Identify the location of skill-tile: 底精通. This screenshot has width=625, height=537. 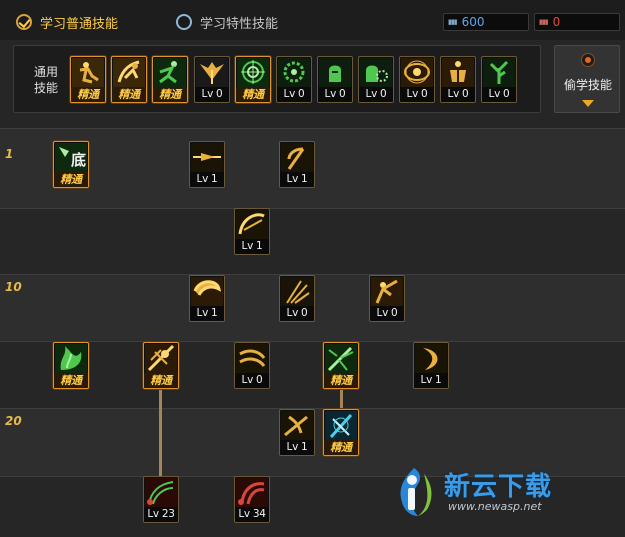
(71, 164).